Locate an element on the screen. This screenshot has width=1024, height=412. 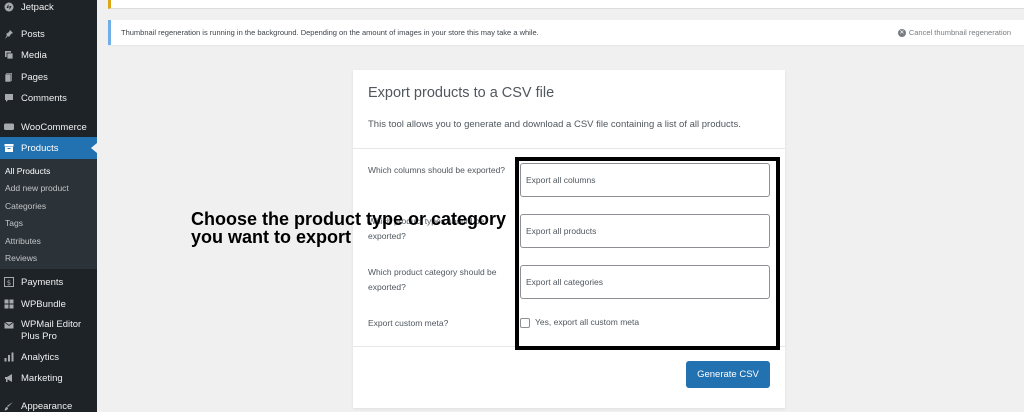
menu-item-pages: Pages is located at coordinates (48, 77).